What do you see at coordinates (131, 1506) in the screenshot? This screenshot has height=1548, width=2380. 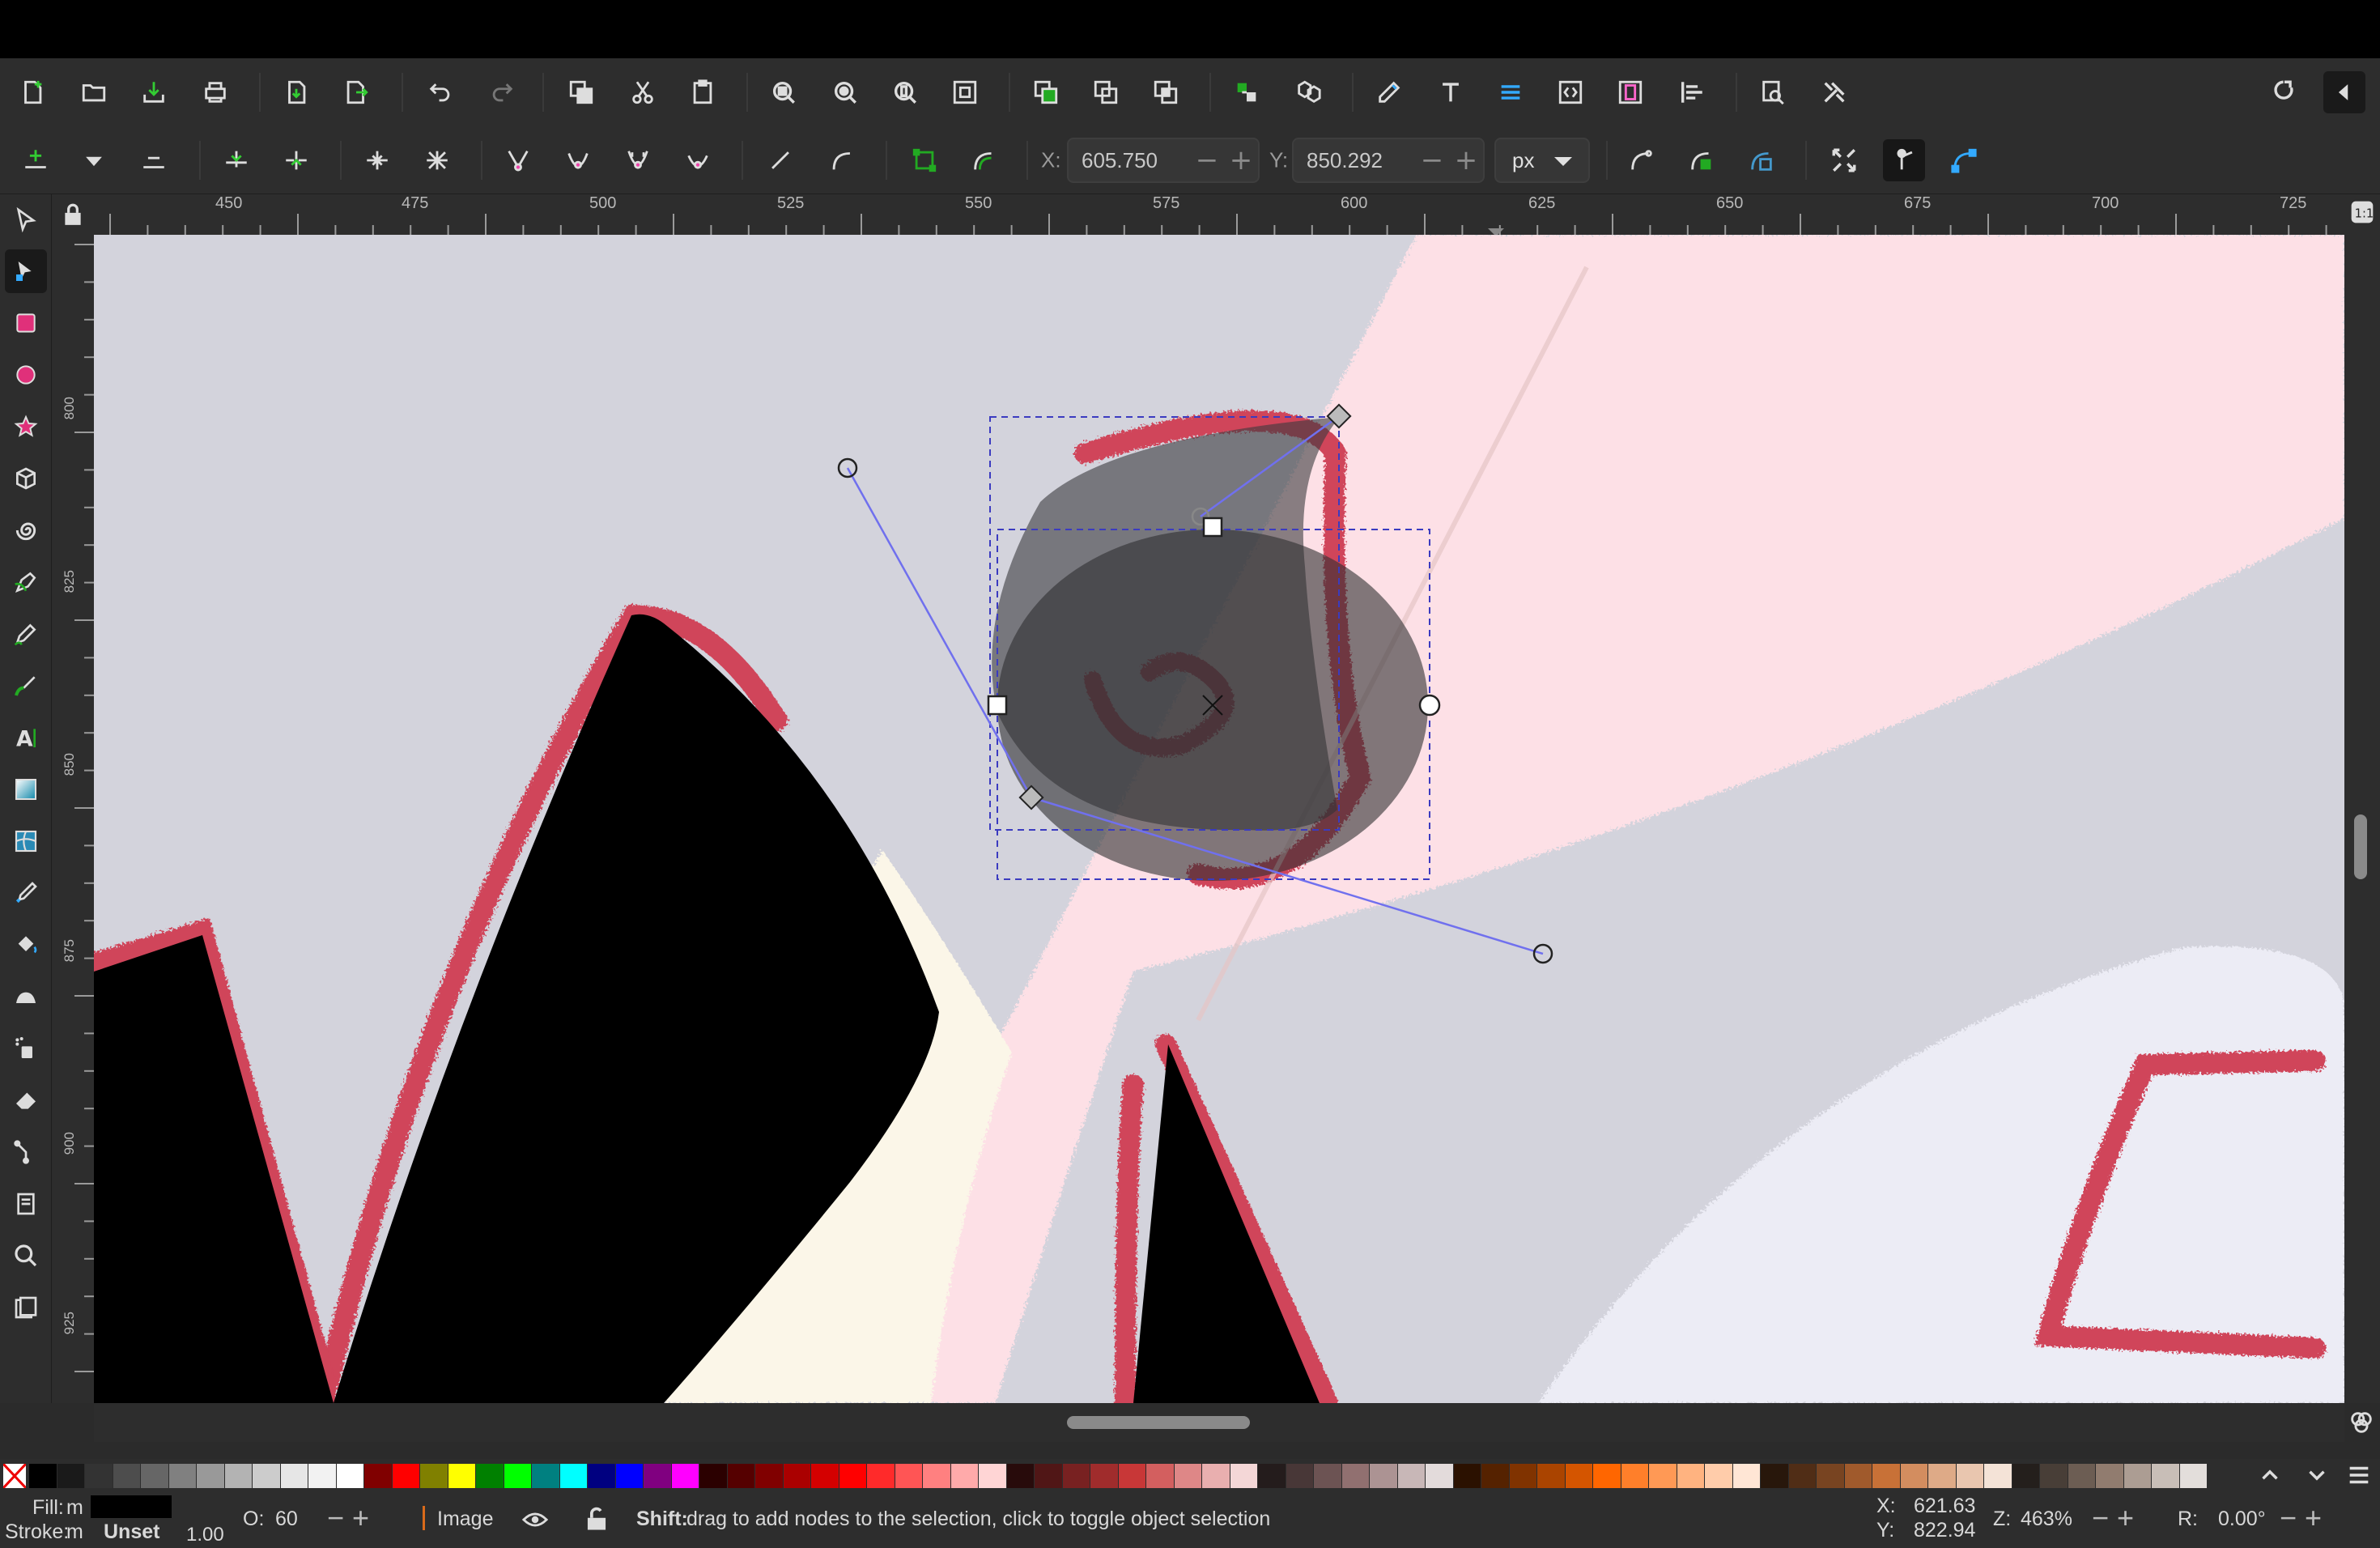 I see `fill-indicator` at bounding box center [131, 1506].